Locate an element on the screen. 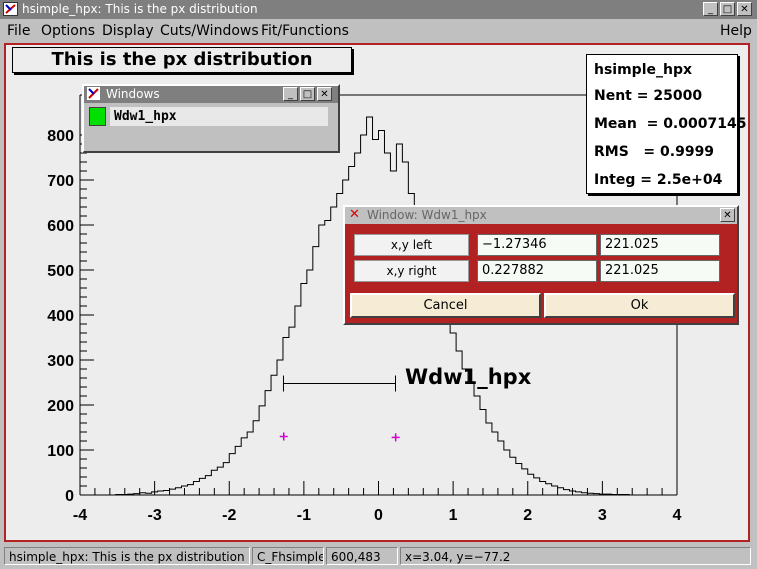  right-label-text: x,y right is located at coordinates (411, 271).